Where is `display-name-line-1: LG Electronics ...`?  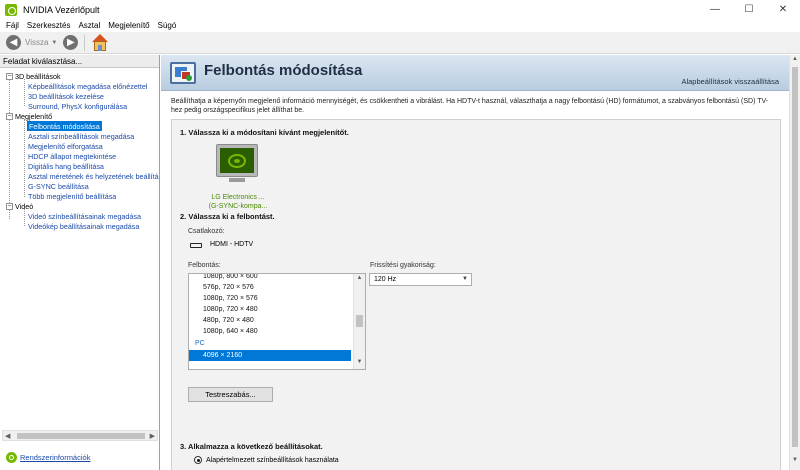 display-name-line-1: LG Electronics ... is located at coordinates (238, 197).